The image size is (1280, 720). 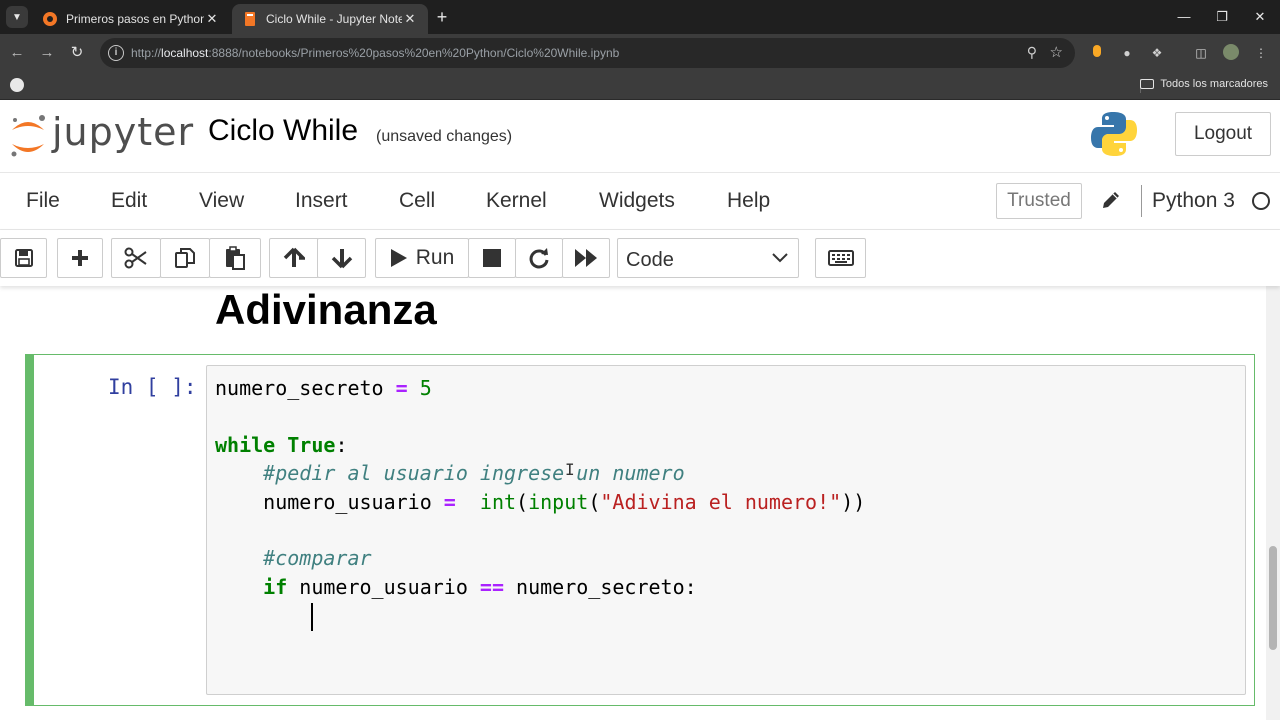 What do you see at coordinates (442, 17) in the screenshot?
I see `new-tab-plus-icon: +` at bounding box center [442, 17].